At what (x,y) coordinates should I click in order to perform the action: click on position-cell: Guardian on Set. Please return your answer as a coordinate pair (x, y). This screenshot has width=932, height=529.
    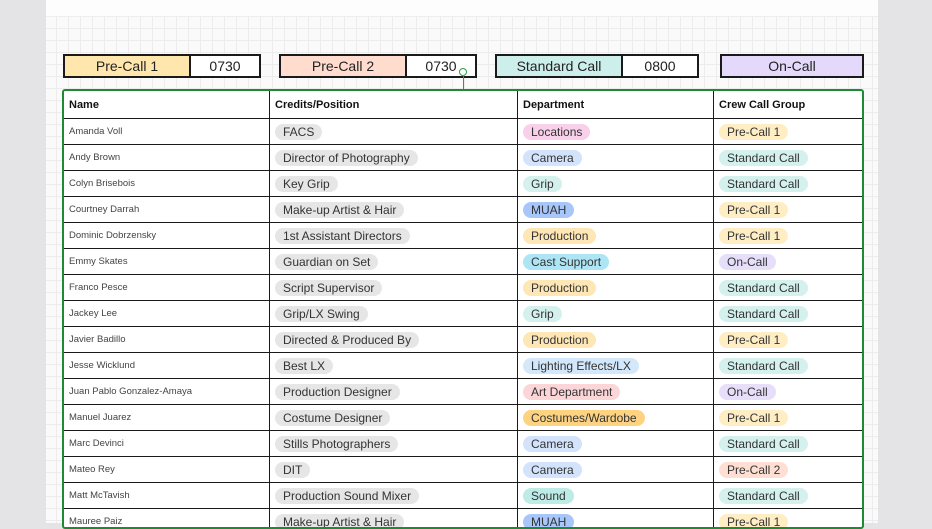
    Looking at the image, I should click on (394, 262).